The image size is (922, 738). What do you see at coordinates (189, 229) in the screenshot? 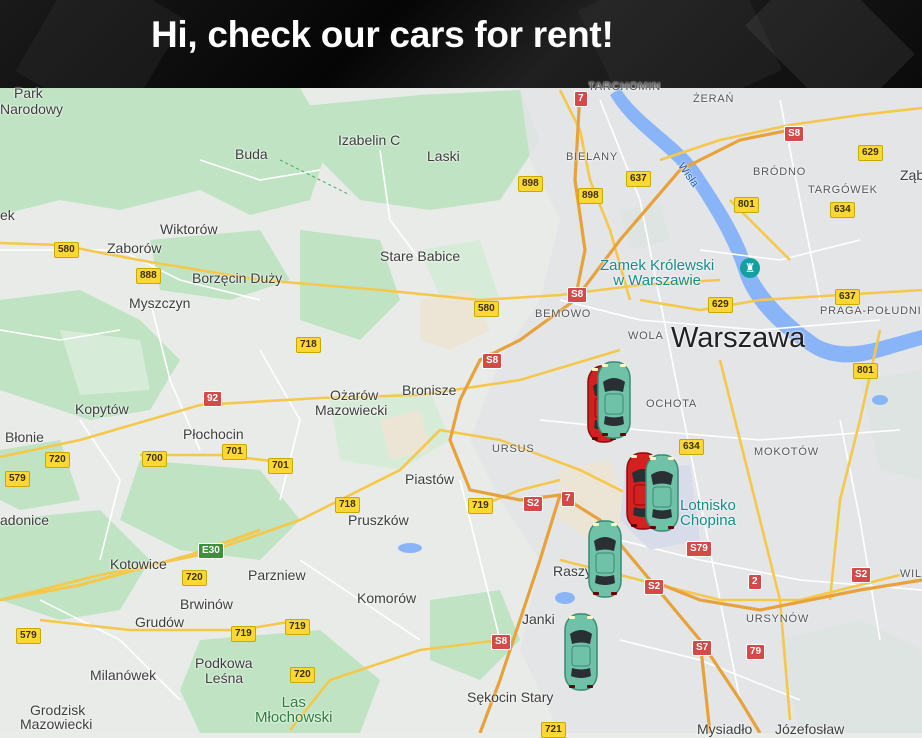
I see `place-label: Wiktorów` at bounding box center [189, 229].